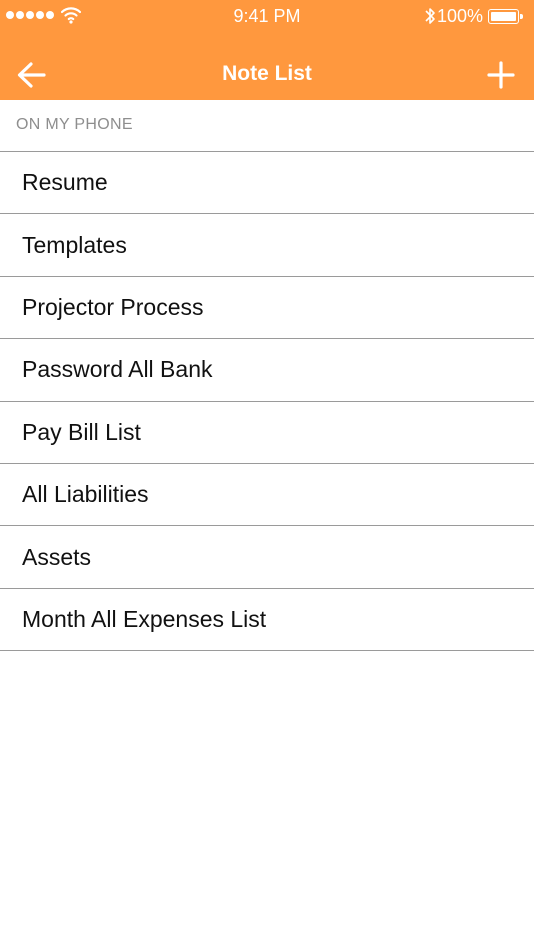 Image resolution: width=534 pixels, height=950 pixels. What do you see at coordinates (267, 308) in the screenshot?
I see `note-item-projector-process: Projector Process` at bounding box center [267, 308].